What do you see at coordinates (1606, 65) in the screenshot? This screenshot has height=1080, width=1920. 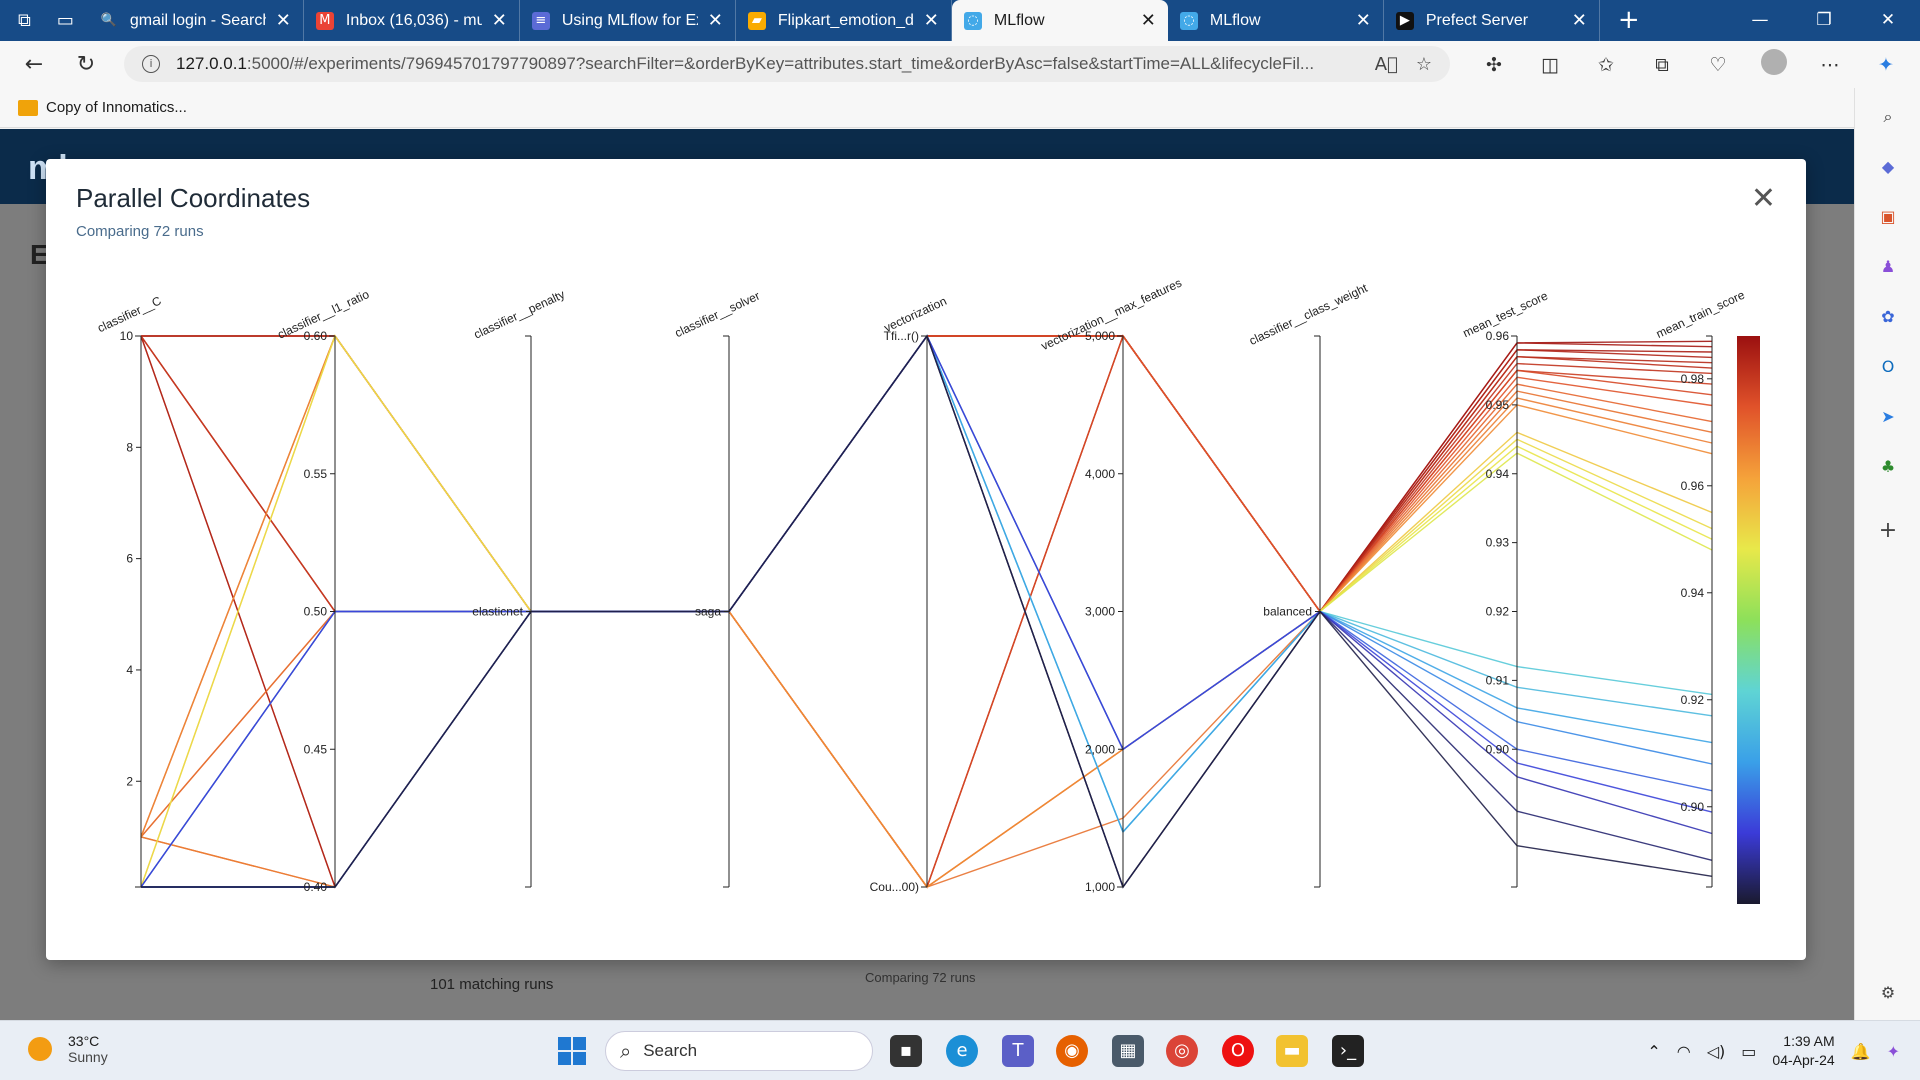 I see `favorites-icon: ✩` at bounding box center [1606, 65].